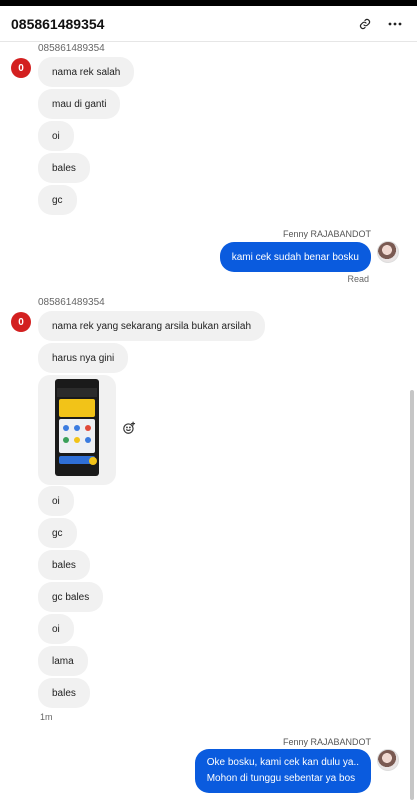 Image resolution: width=417 pixels, height=809 pixels. What do you see at coordinates (71, 597) in the screenshot?
I see `message-bubble: gc bales` at bounding box center [71, 597].